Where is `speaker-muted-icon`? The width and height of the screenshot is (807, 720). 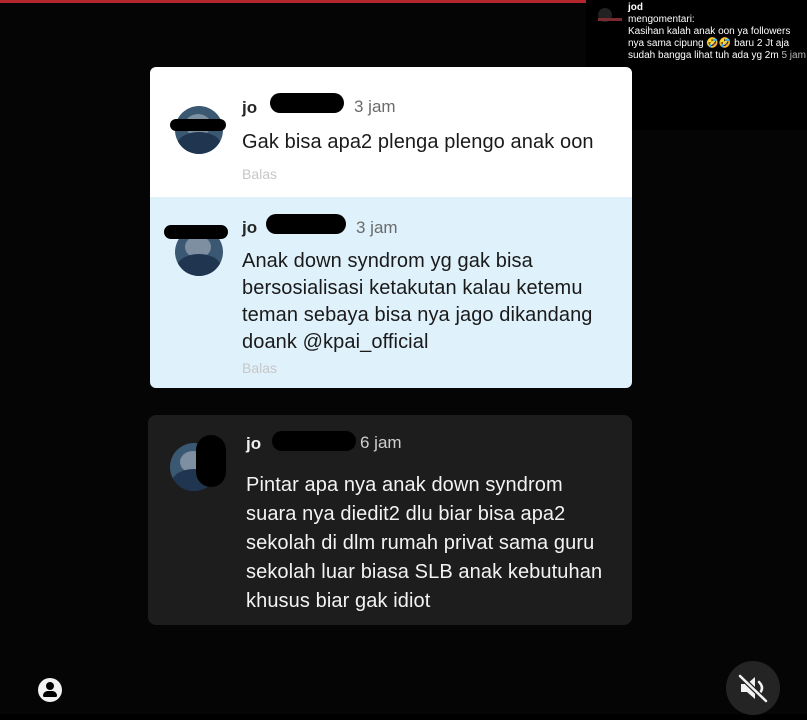
speaker-muted-icon is located at coordinates (753, 688).